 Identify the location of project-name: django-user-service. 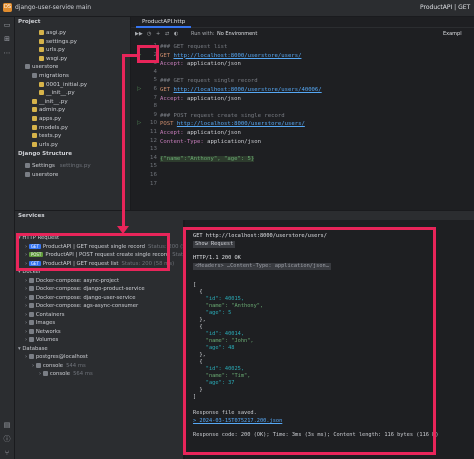
(44, 7).